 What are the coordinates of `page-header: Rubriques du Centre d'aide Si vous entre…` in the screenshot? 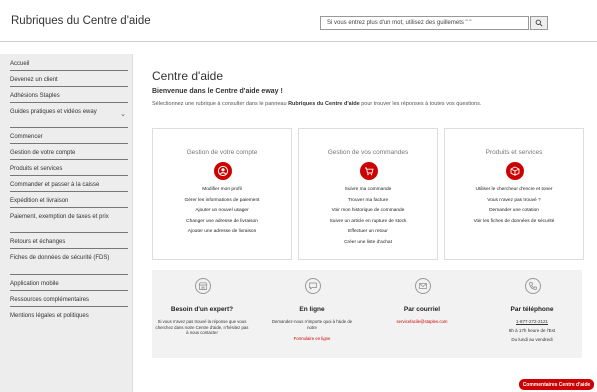 It's located at (298, 21).